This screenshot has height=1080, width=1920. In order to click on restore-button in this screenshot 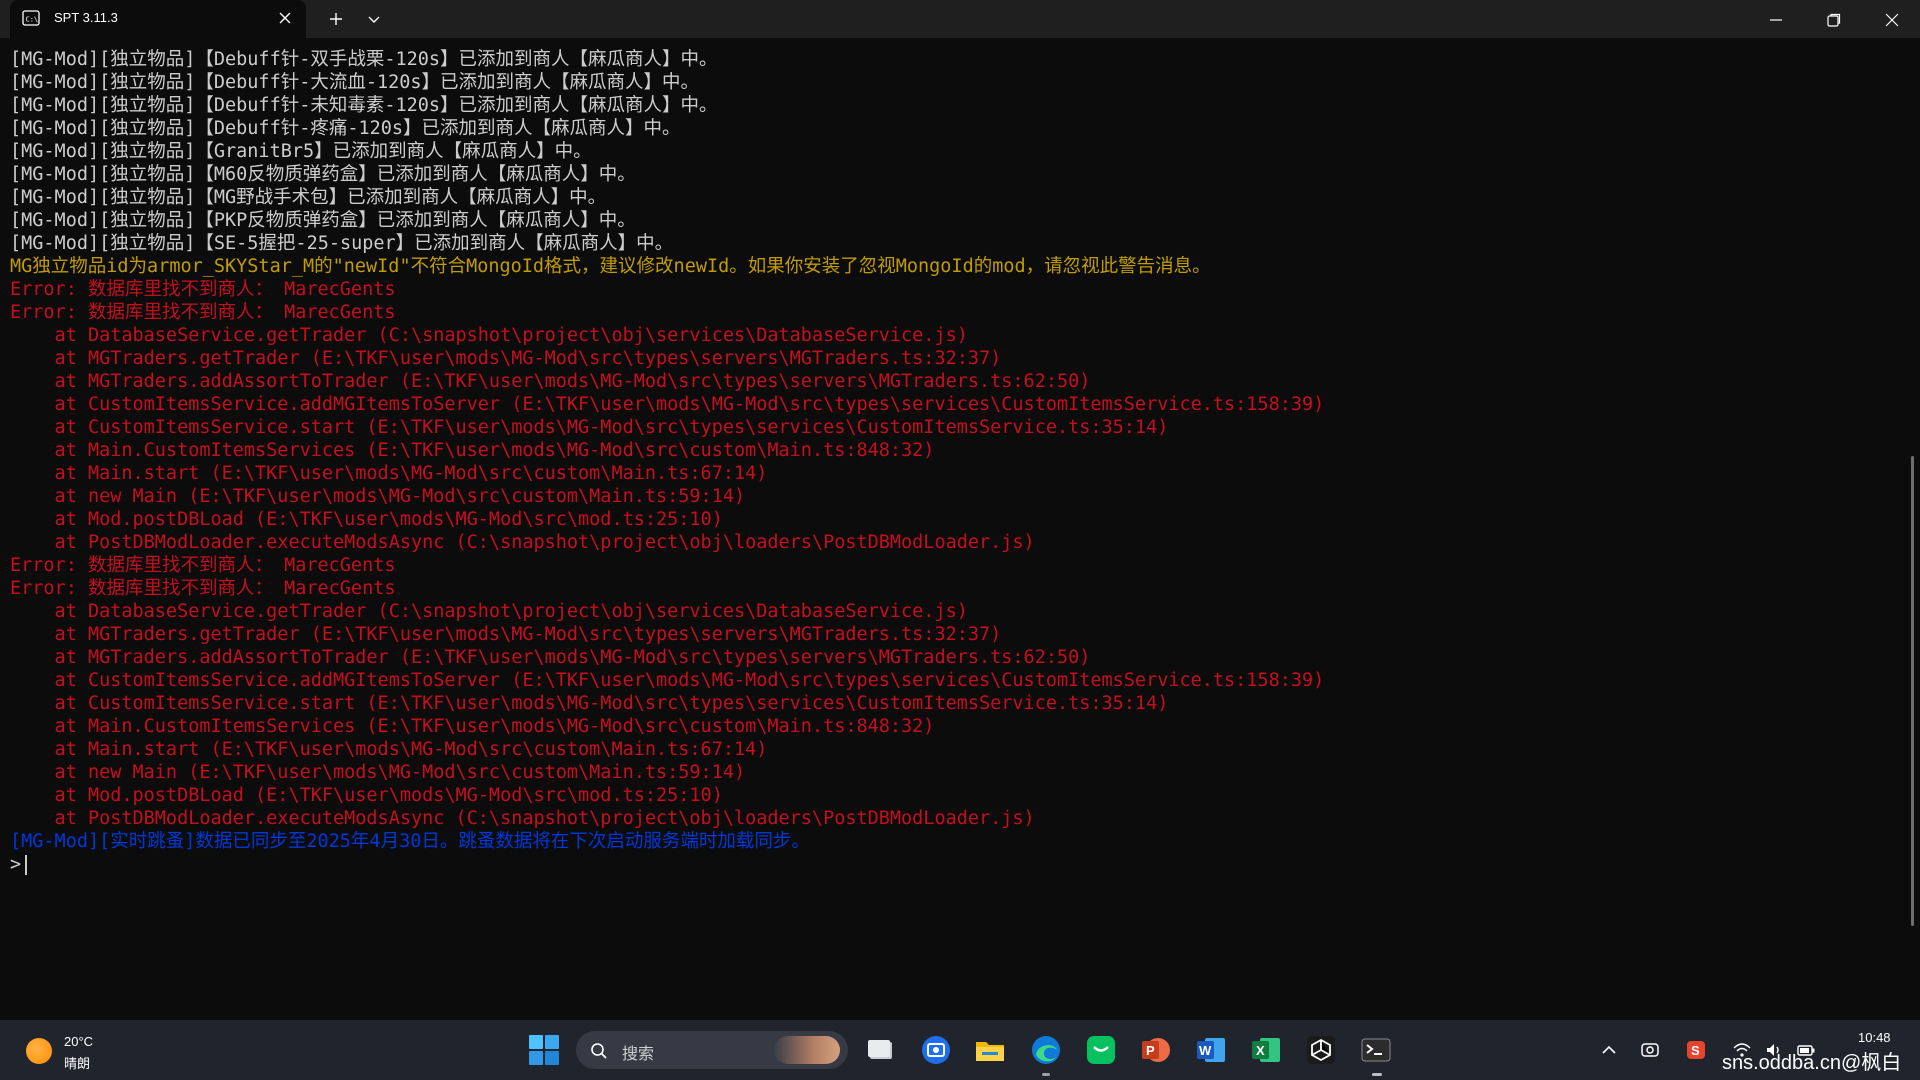, I will do `click(1834, 19)`.